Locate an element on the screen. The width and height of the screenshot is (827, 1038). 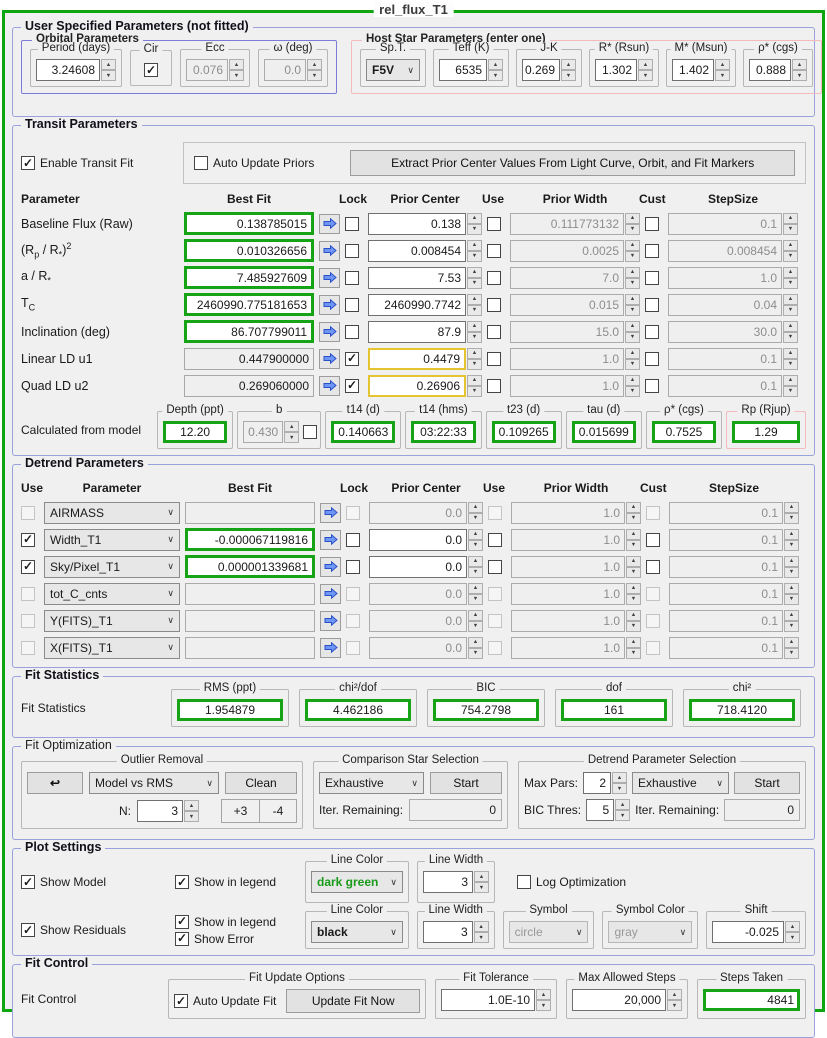
show-in-legend-checkbox is located at coordinates (182, 882).